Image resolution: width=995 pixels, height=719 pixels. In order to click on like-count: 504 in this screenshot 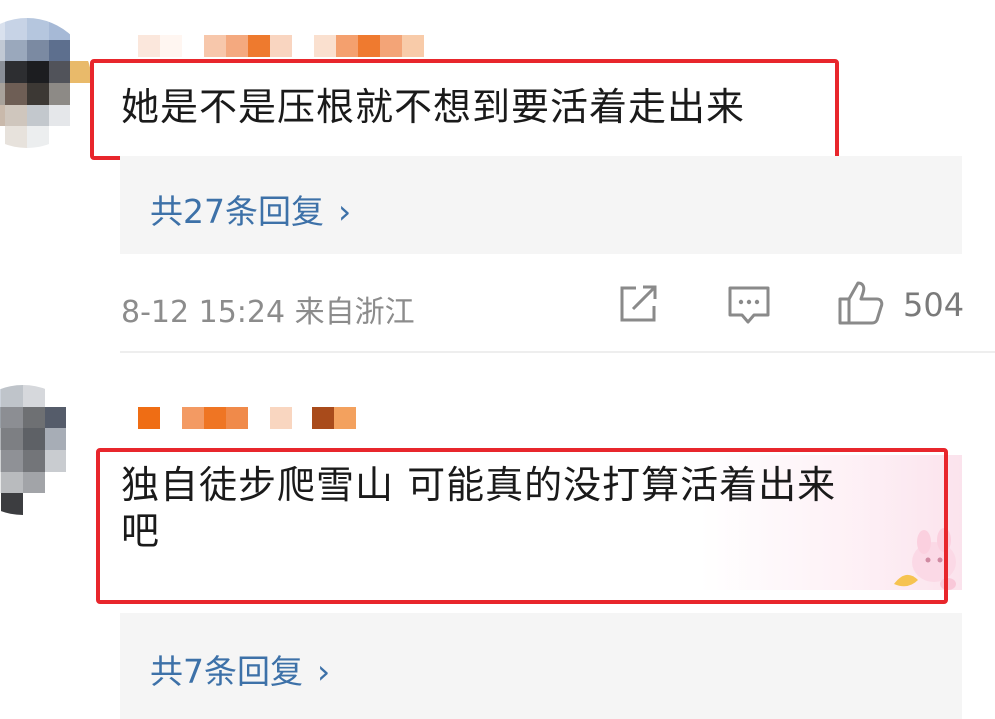, I will do `click(934, 305)`.